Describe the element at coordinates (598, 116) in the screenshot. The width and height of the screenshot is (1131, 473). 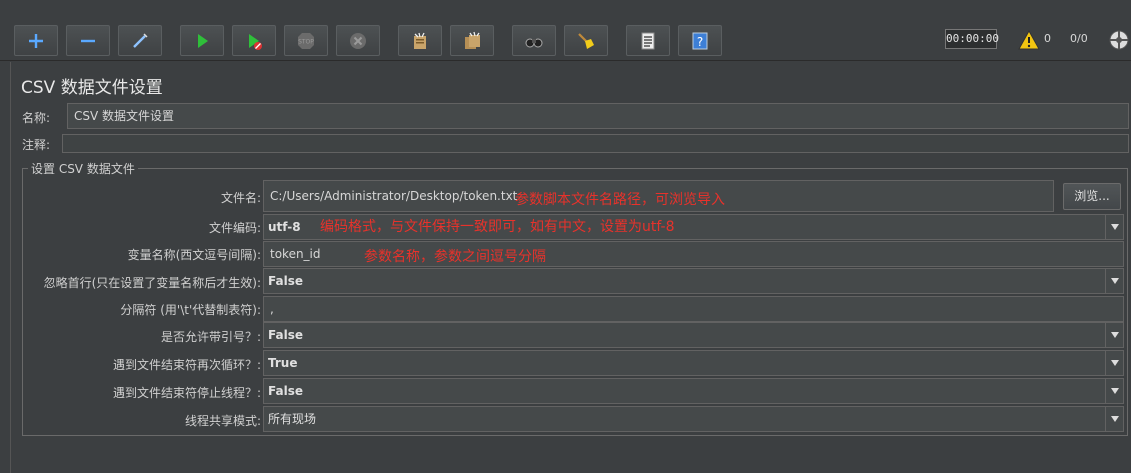
I see `name-input: CSV 数据文件设置` at that location.